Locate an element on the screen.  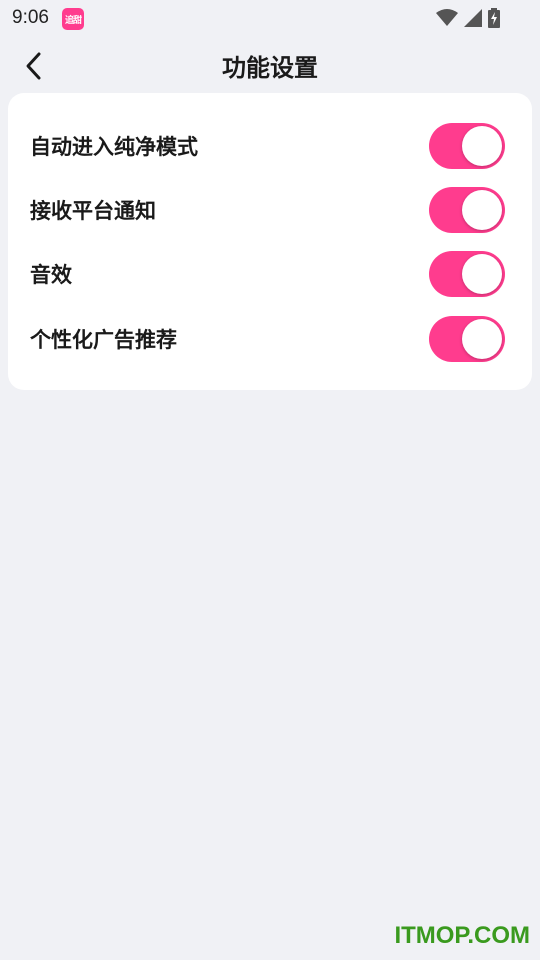
notifications-toggle is located at coordinates (467, 210).